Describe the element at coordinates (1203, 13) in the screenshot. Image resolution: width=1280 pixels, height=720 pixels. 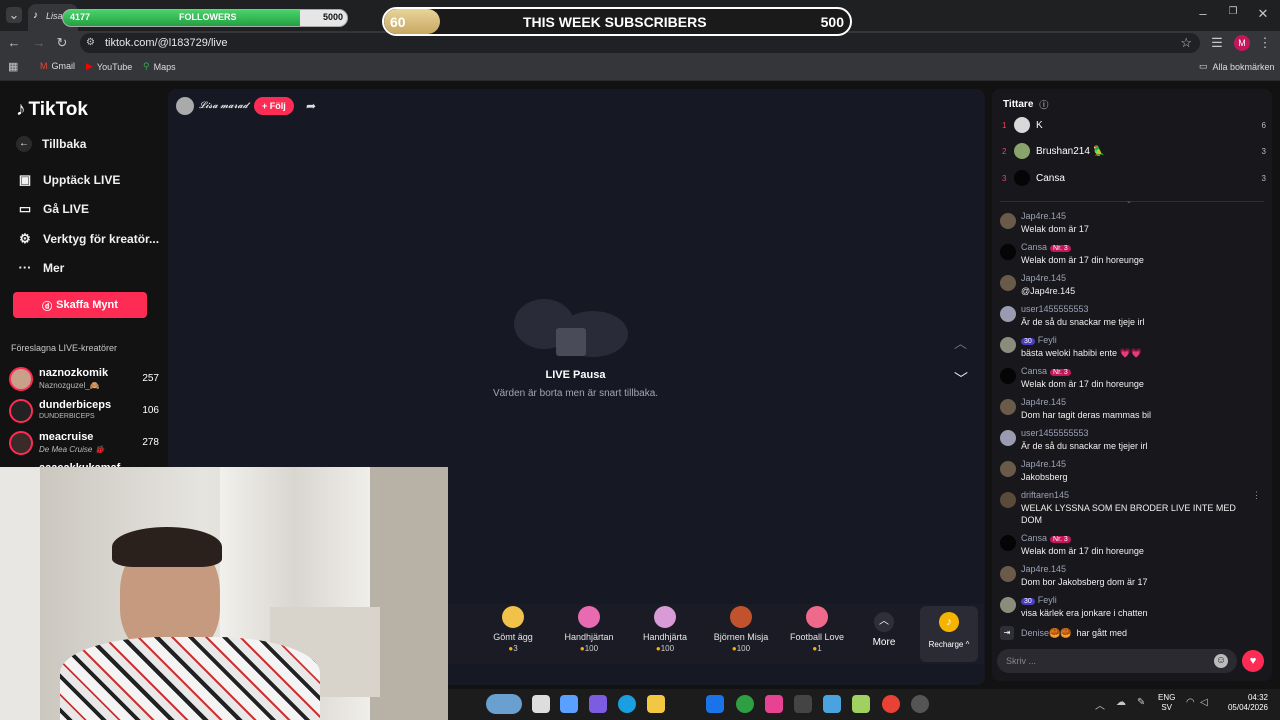
I see `minimize-icon: –` at that location.